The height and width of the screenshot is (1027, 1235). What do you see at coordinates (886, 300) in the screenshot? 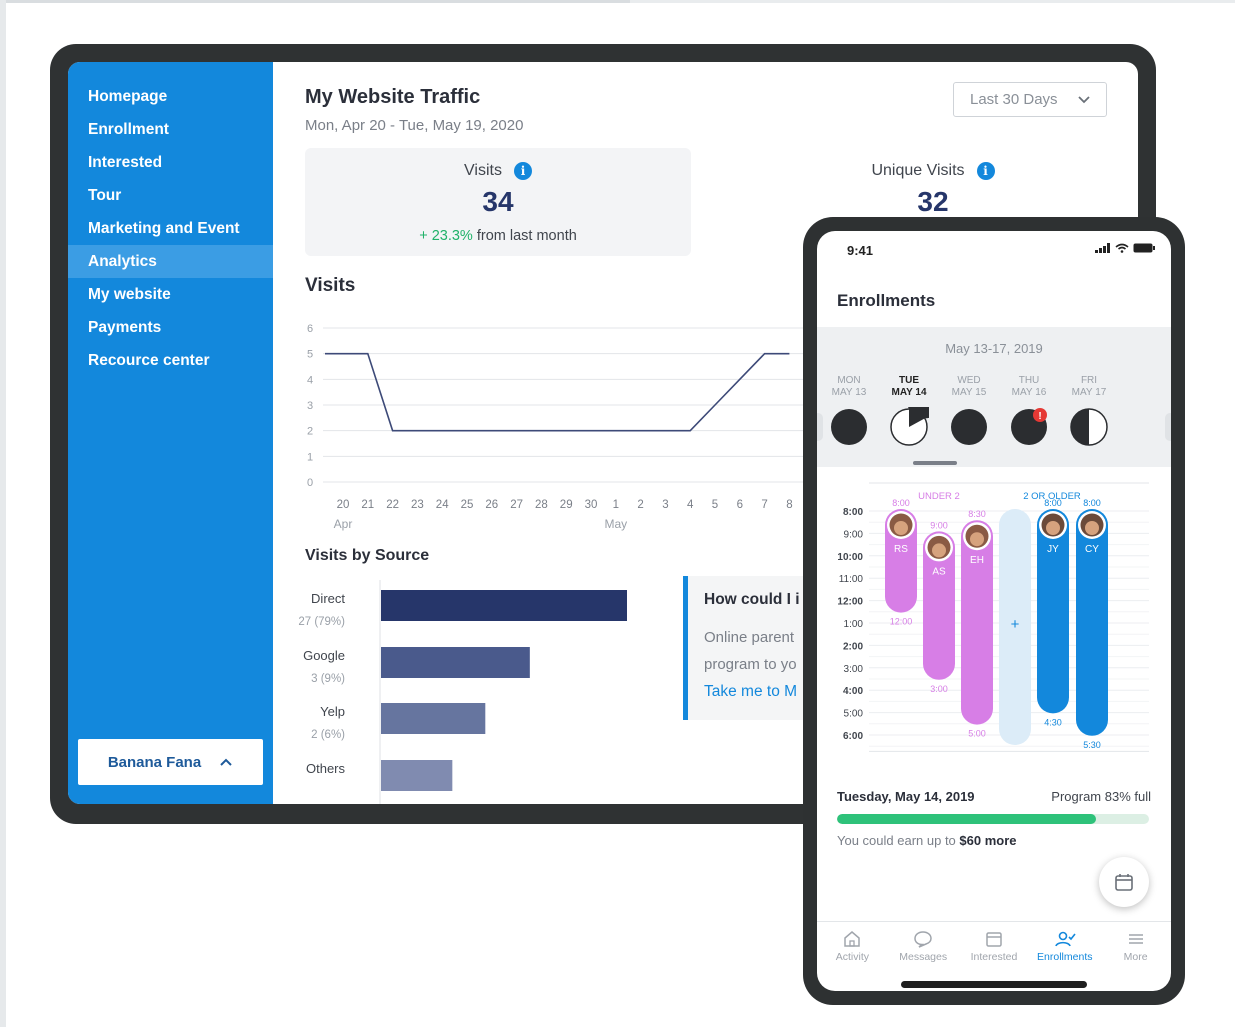
I see `enrollments-title: Enrollments` at bounding box center [886, 300].